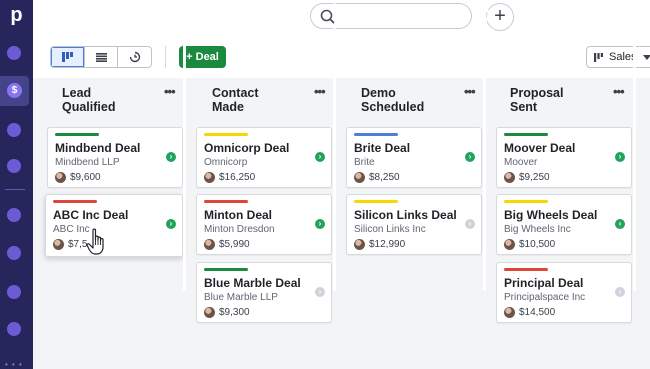 This screenshot has height=369, width=650. What do you see at coordinates (537, 229) in the screenshot?
I see `deal-organization: Big Wheels Inc` at bounding box center [537, 229].